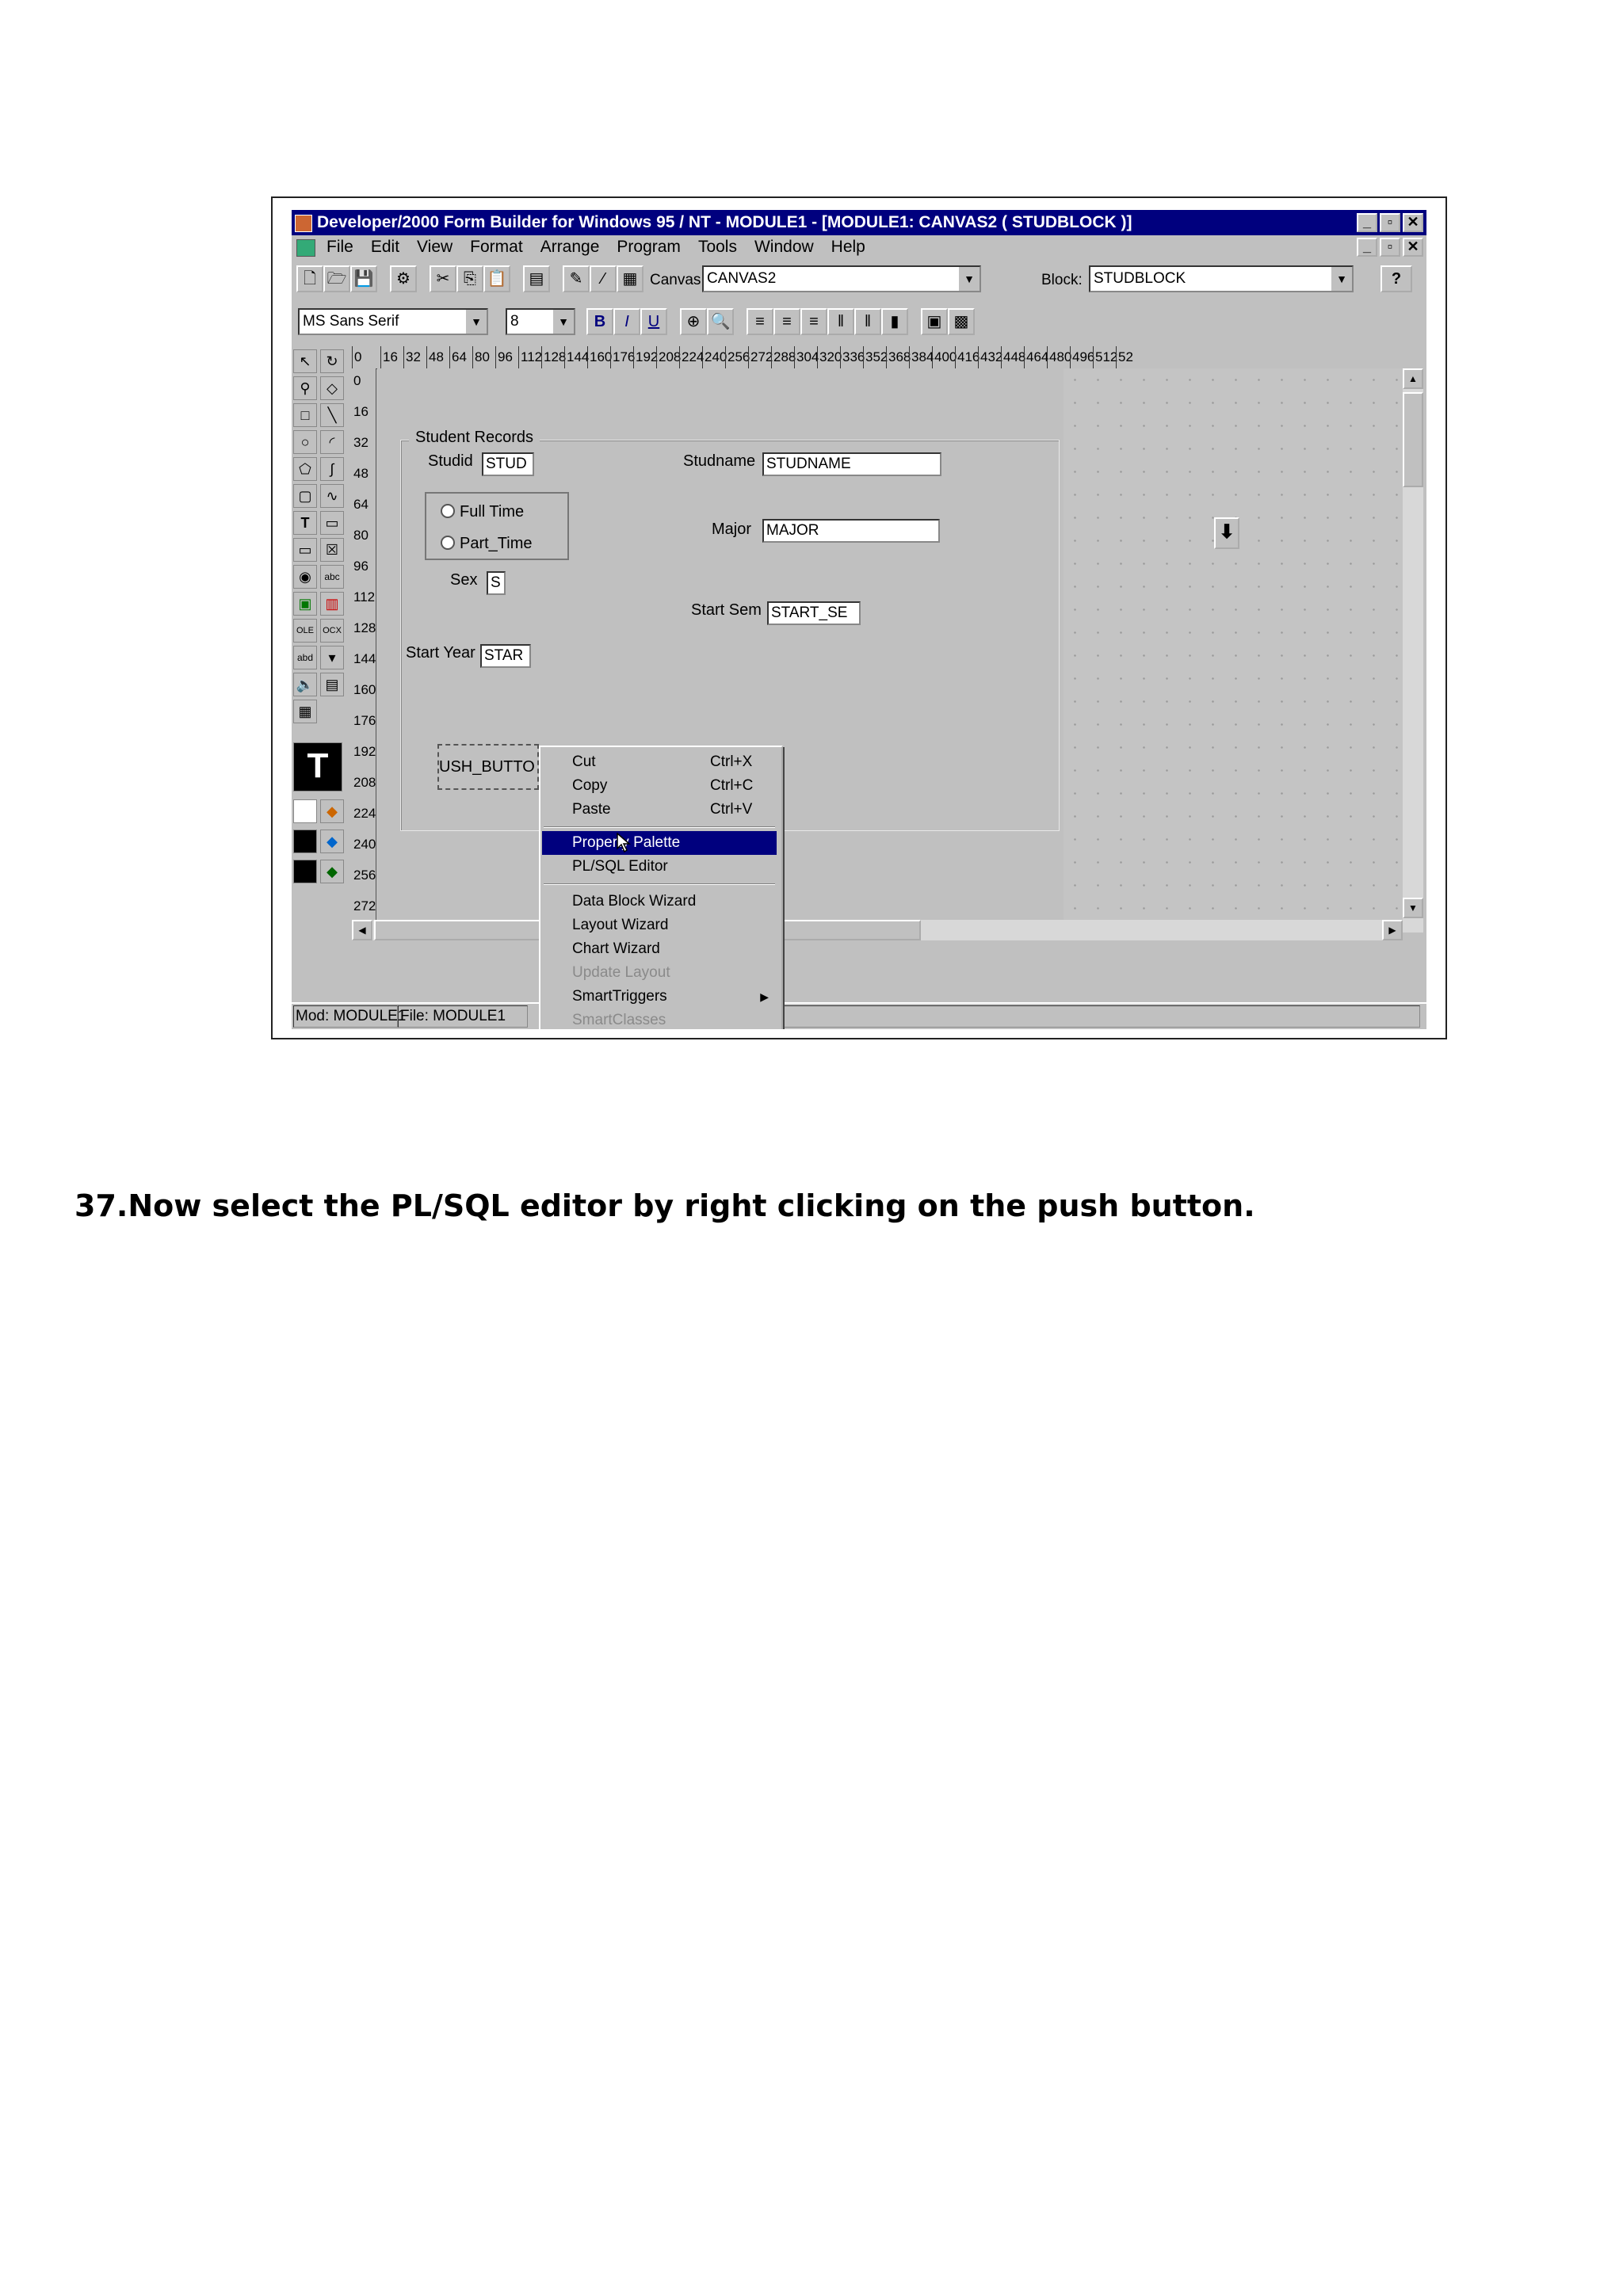  I want to click on down-arrow-icon: ⬇, so click(1226, 533).